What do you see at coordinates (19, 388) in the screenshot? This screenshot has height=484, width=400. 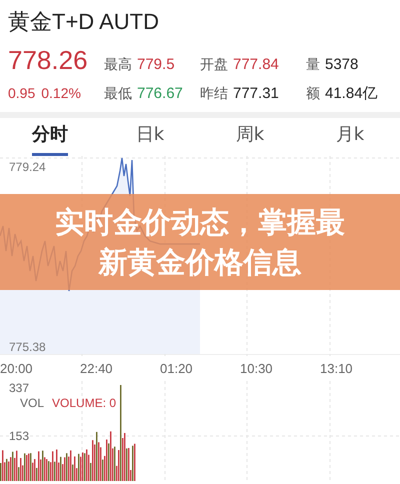 I see `axis-label: 337` at bounding box center [19, 388].